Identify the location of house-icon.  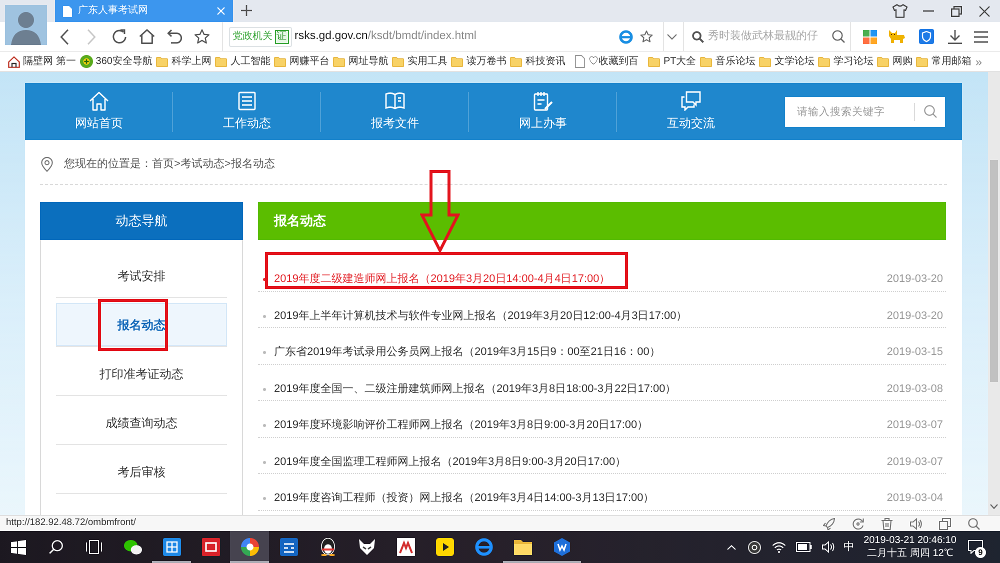
(99, 101).